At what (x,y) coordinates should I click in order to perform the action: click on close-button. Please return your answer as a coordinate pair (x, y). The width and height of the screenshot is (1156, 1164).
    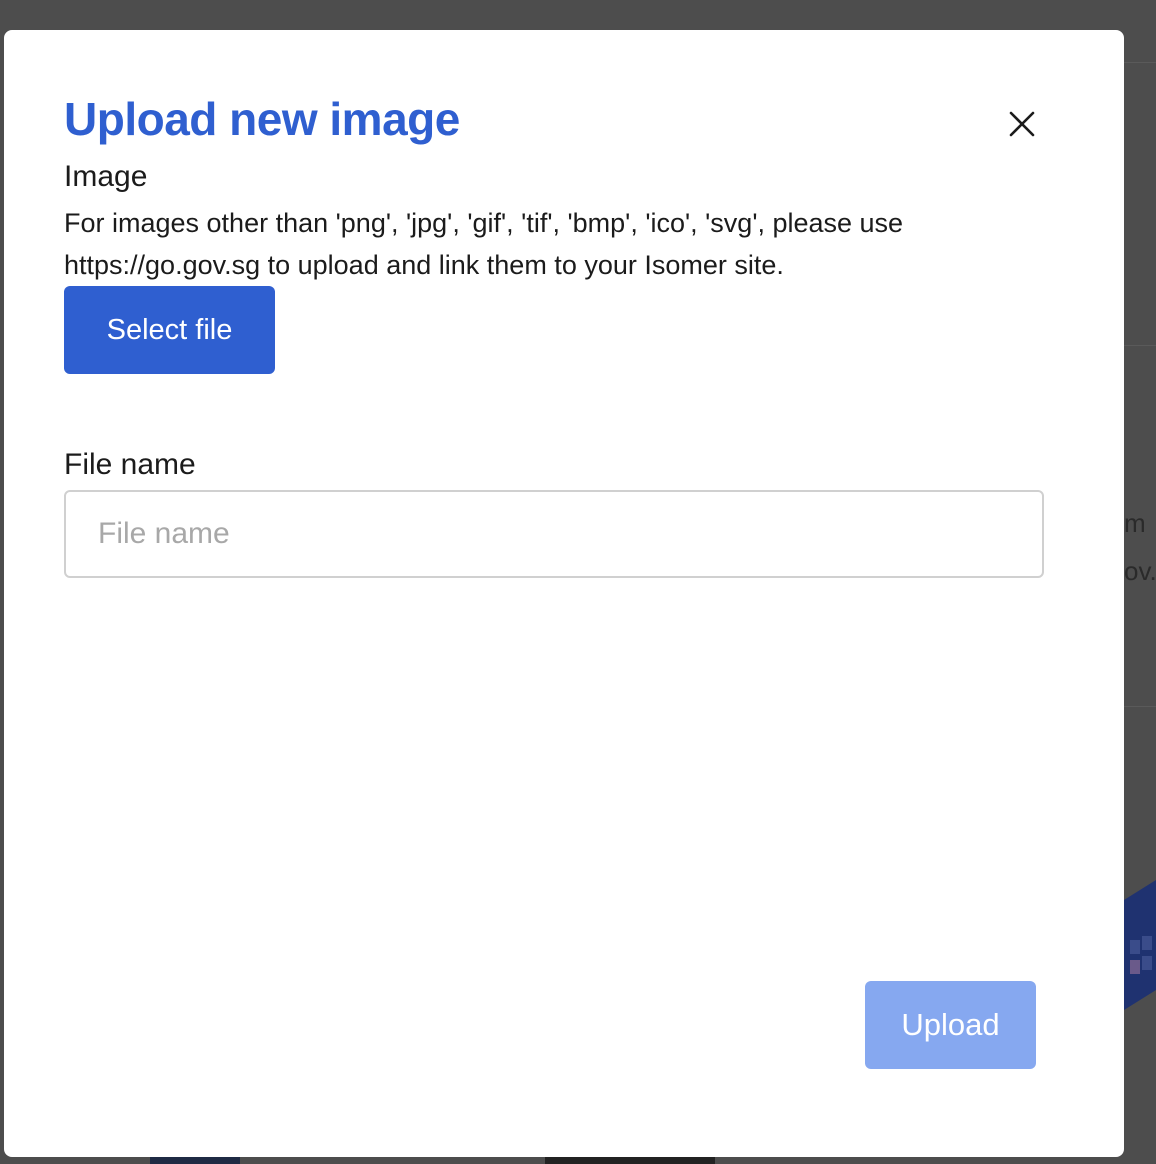
    Looking at the image, I should click on (1022, 124).